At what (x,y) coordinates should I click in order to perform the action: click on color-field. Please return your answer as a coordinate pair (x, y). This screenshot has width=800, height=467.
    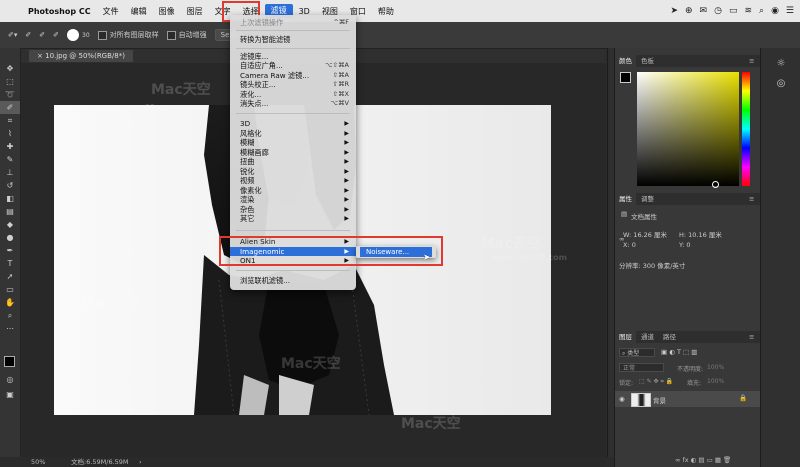
    Looking at the image, I should click on (688, 129).